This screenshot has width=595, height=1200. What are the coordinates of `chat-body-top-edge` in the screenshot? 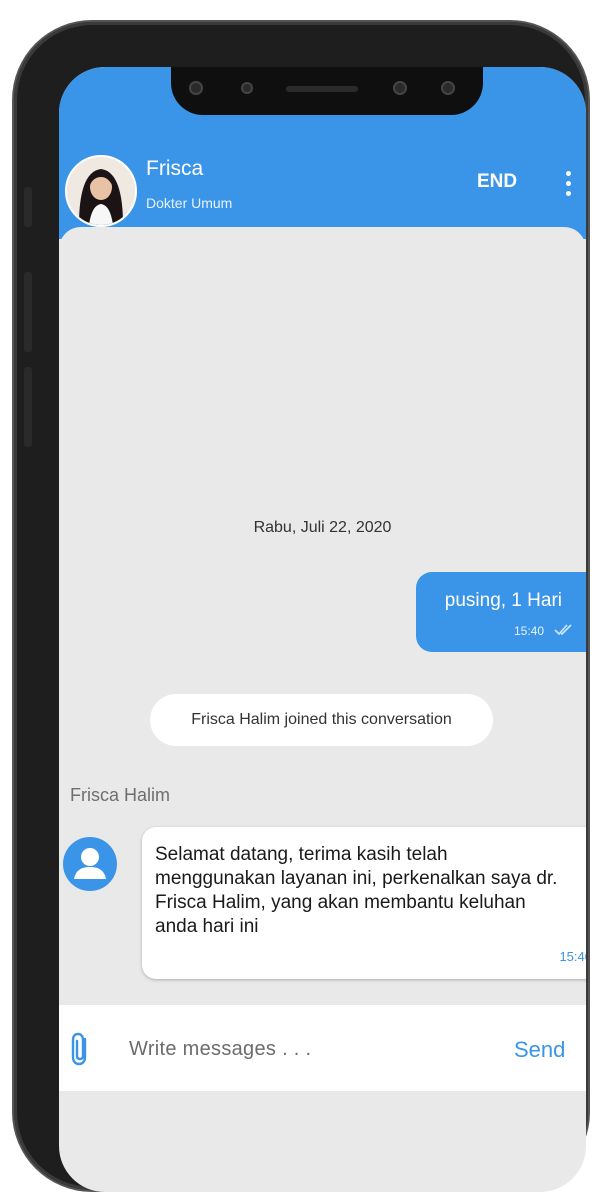 It's located at (322, 238).